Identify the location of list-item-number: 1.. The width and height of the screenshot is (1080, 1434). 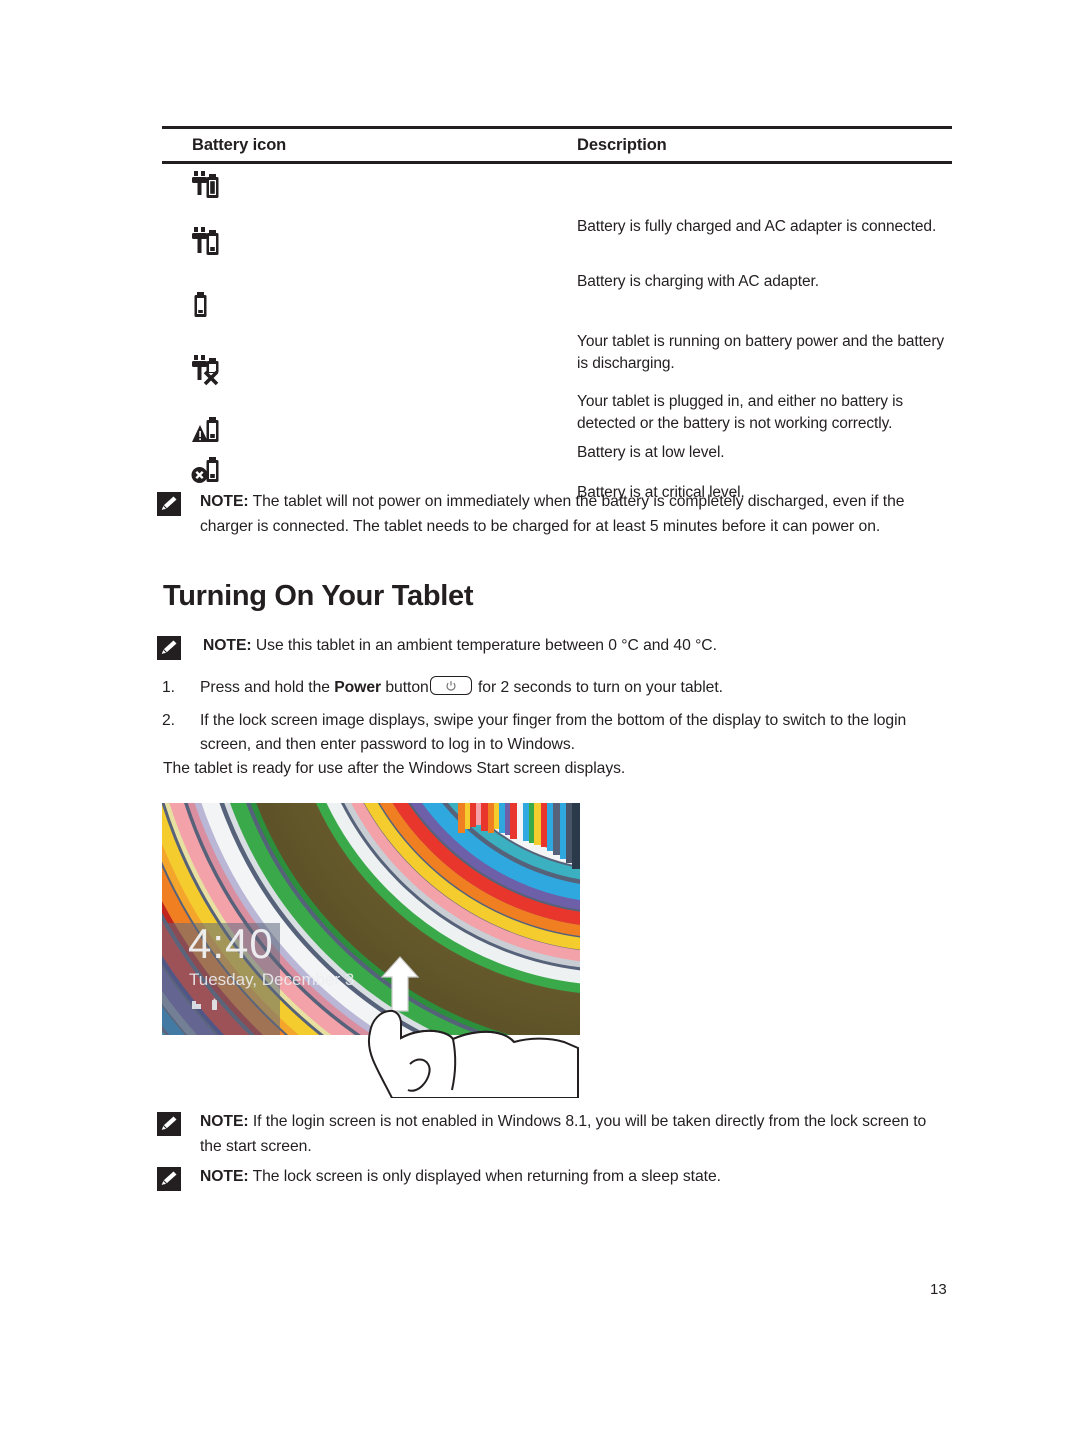
(168, 687).